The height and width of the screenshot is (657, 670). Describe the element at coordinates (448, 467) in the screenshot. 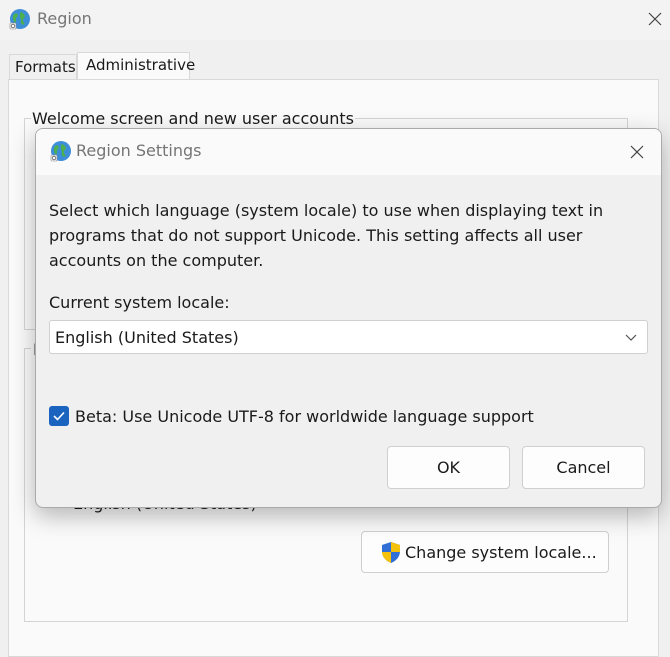

I see `ok-button: OK` at that location.